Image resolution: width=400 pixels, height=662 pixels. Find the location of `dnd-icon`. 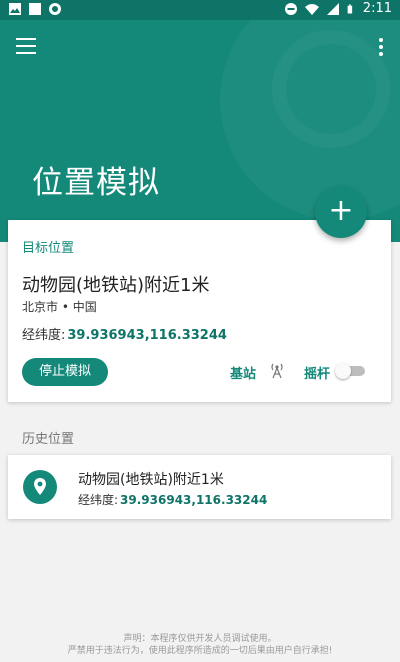

dnd-icon is located at coordinates (290, 8).